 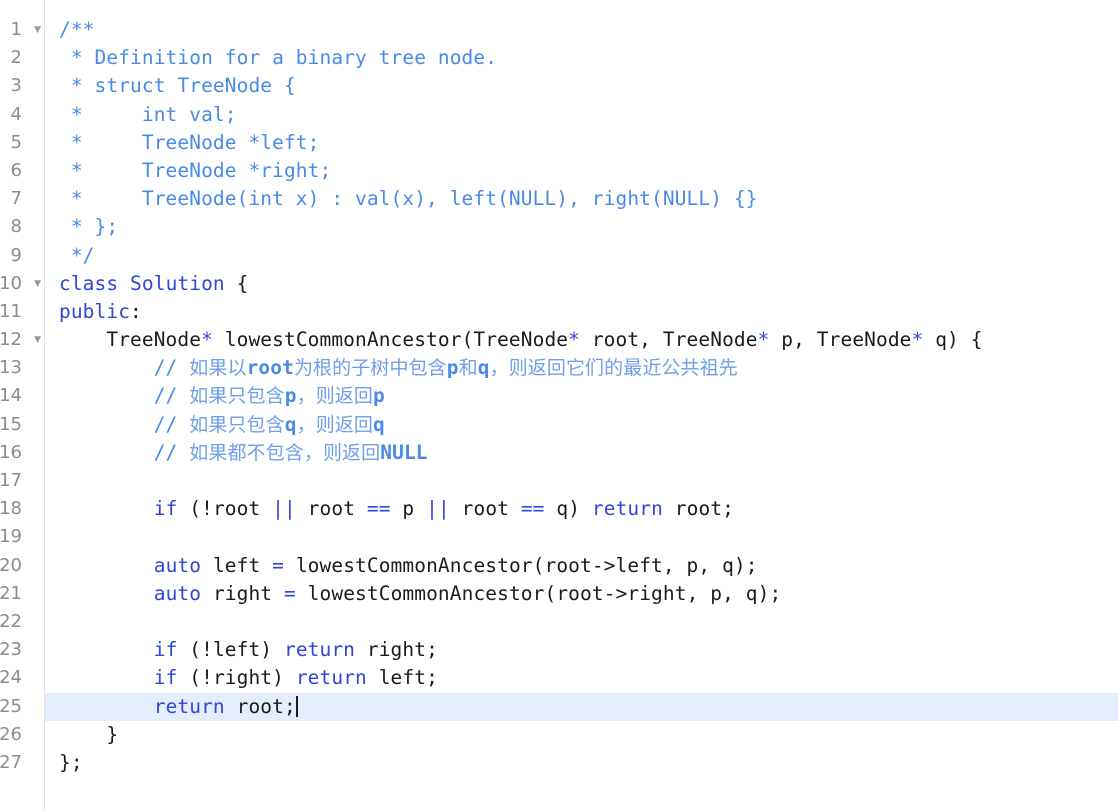 I want to click on line-number-label: 12, so click(x=11, y=340).